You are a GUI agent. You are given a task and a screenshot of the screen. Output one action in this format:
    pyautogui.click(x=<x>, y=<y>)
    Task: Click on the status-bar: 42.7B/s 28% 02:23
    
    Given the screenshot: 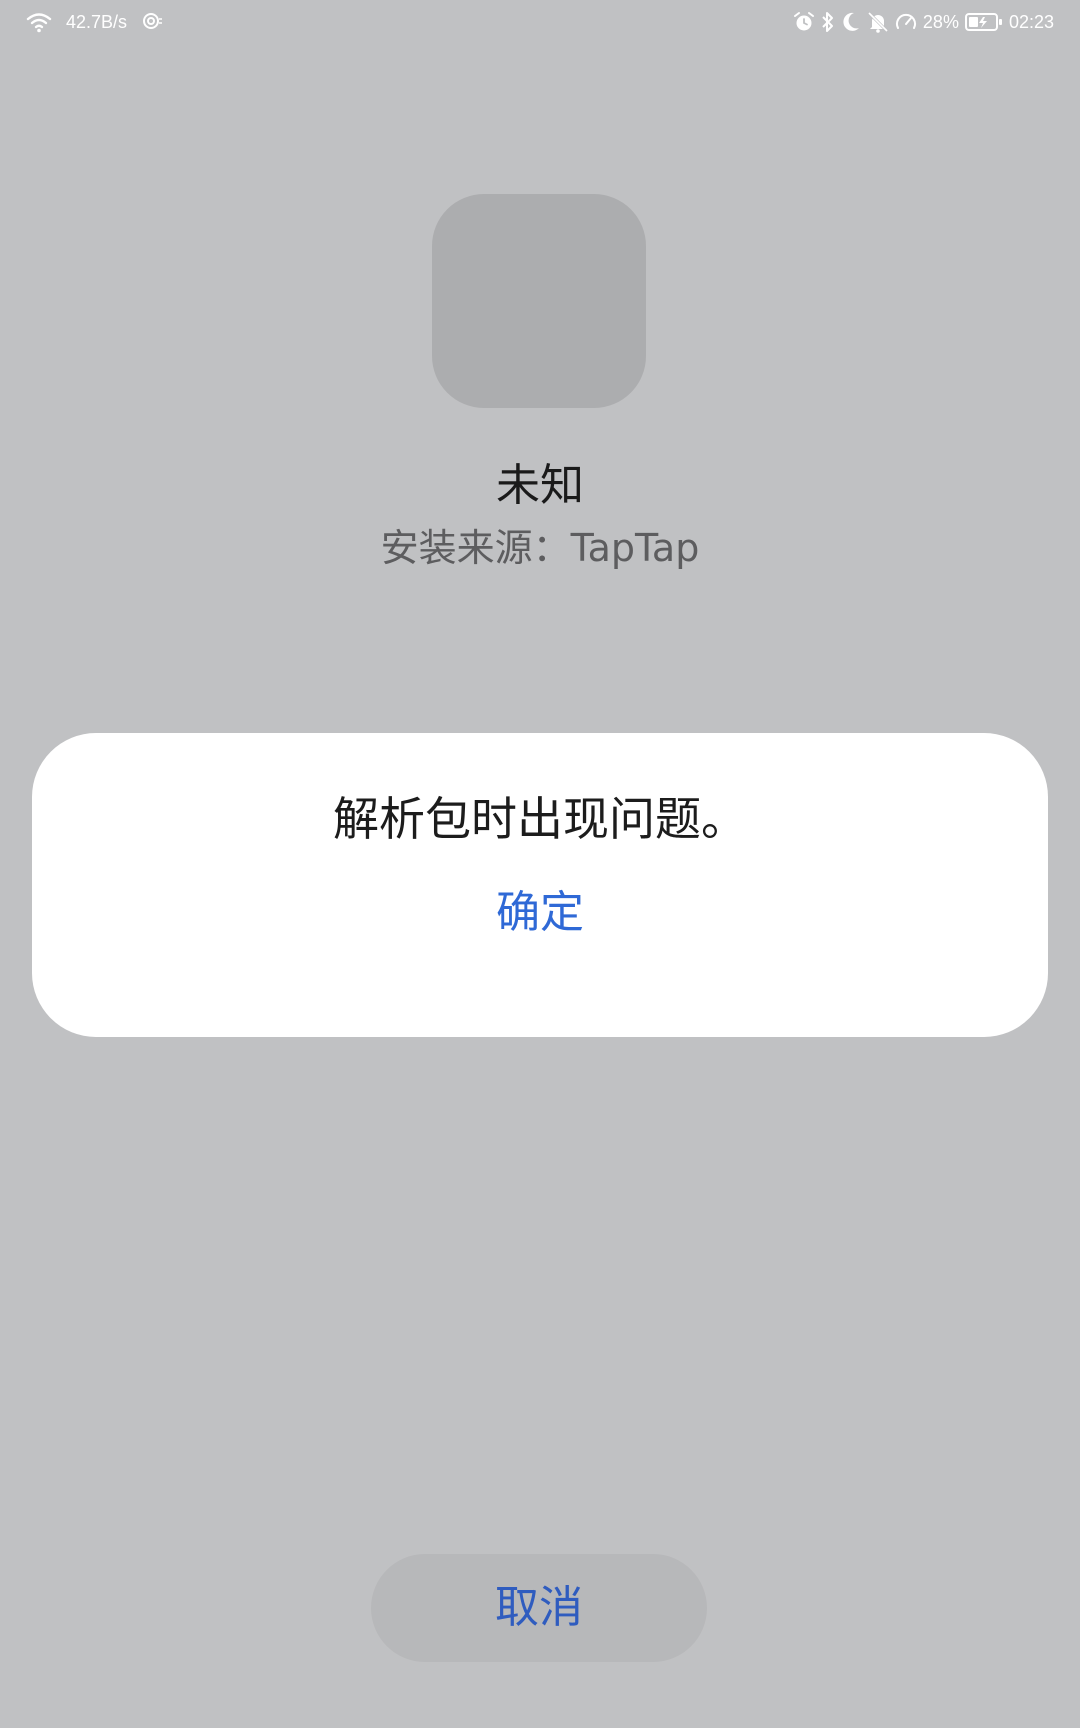 What is the action you would take?
    pyautogui.click(x=540, y=22)
    